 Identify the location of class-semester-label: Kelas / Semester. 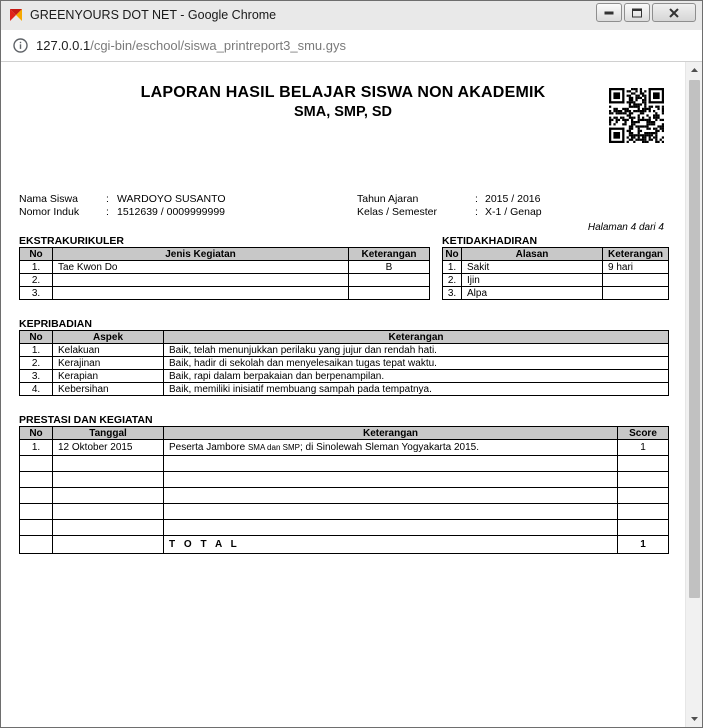
(397, 212).